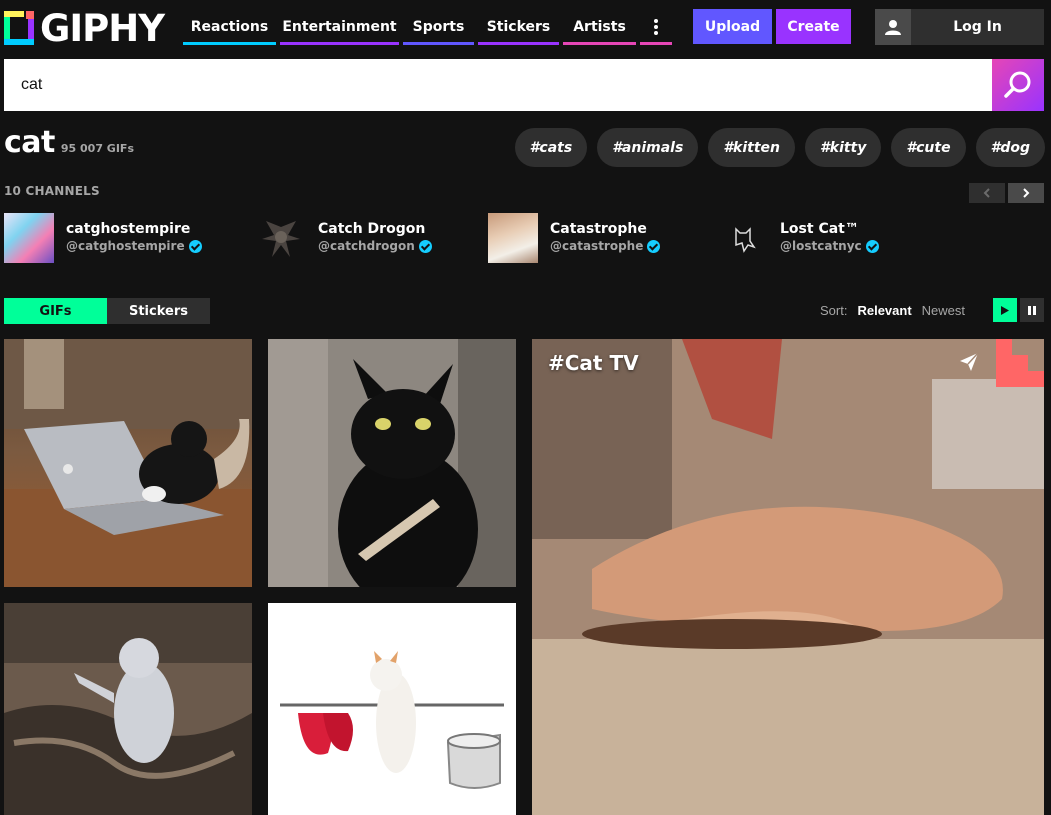 The image size is (1051, 815). I want to click on content-type-toggle: GIFs Stickers, so click(107, 311).